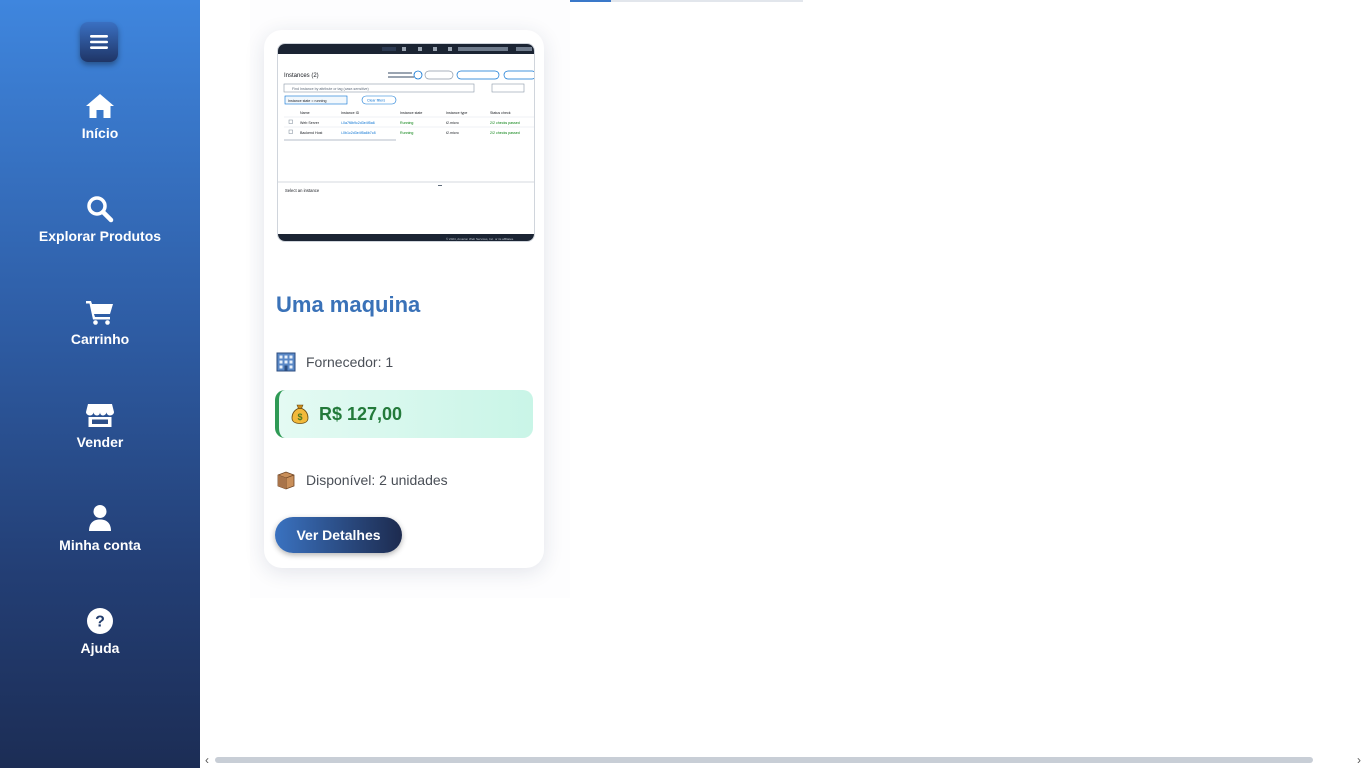  Describe the element at coordinates (100, 442) in the screenshot. I see `sidebar-item-label: Vender` at that location.